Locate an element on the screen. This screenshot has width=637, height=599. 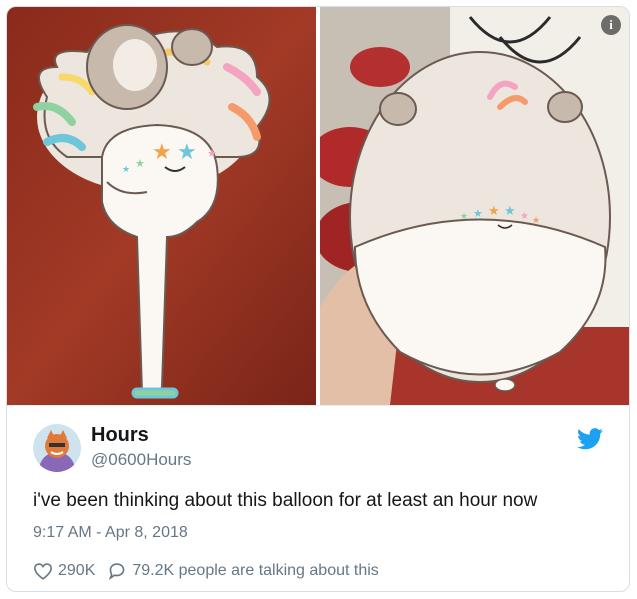
info-icon: i is located at coordinates (611, 25).